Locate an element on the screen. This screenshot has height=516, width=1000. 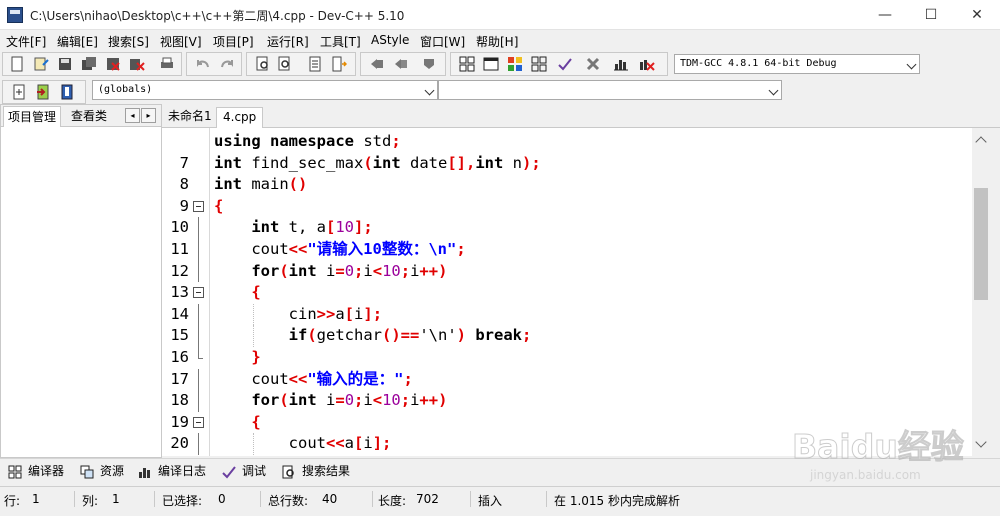
tab-project-manager: 项目管理 is located at coordinates (32, 116).